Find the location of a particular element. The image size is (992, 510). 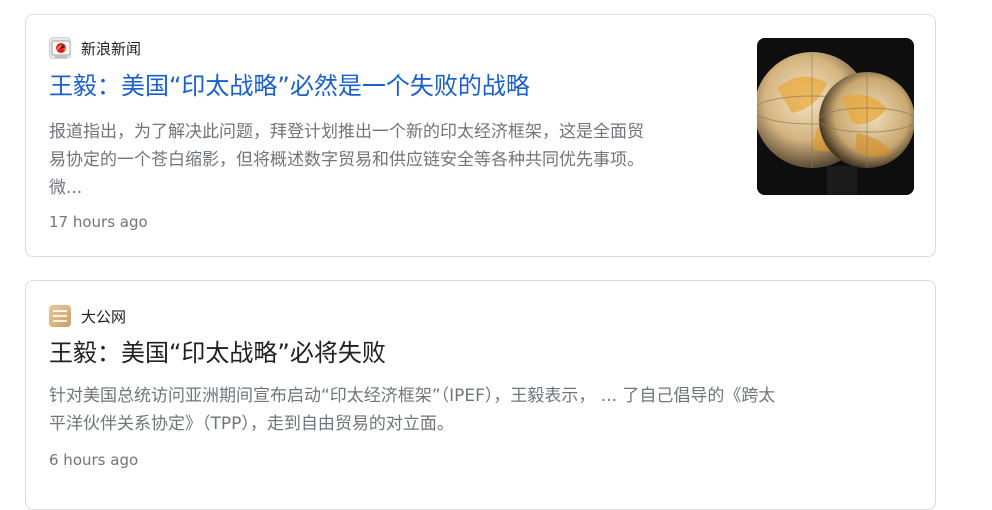

news-source: 大公网 is located at coordinates (87, 316).